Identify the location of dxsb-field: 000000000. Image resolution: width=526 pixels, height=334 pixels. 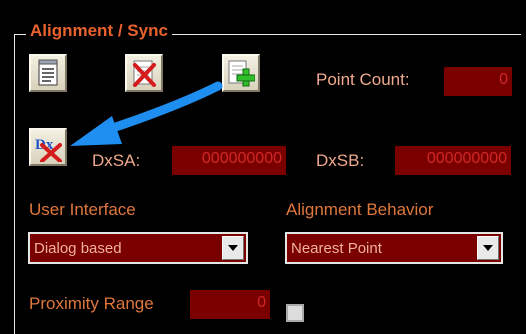
(453, 160).